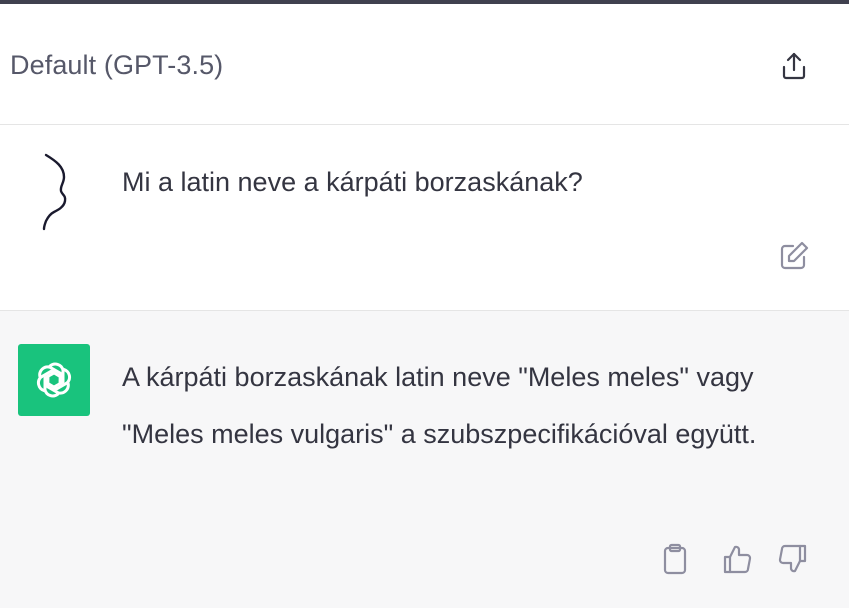  I want to click on thumbs-up-button, so click(737, 559).